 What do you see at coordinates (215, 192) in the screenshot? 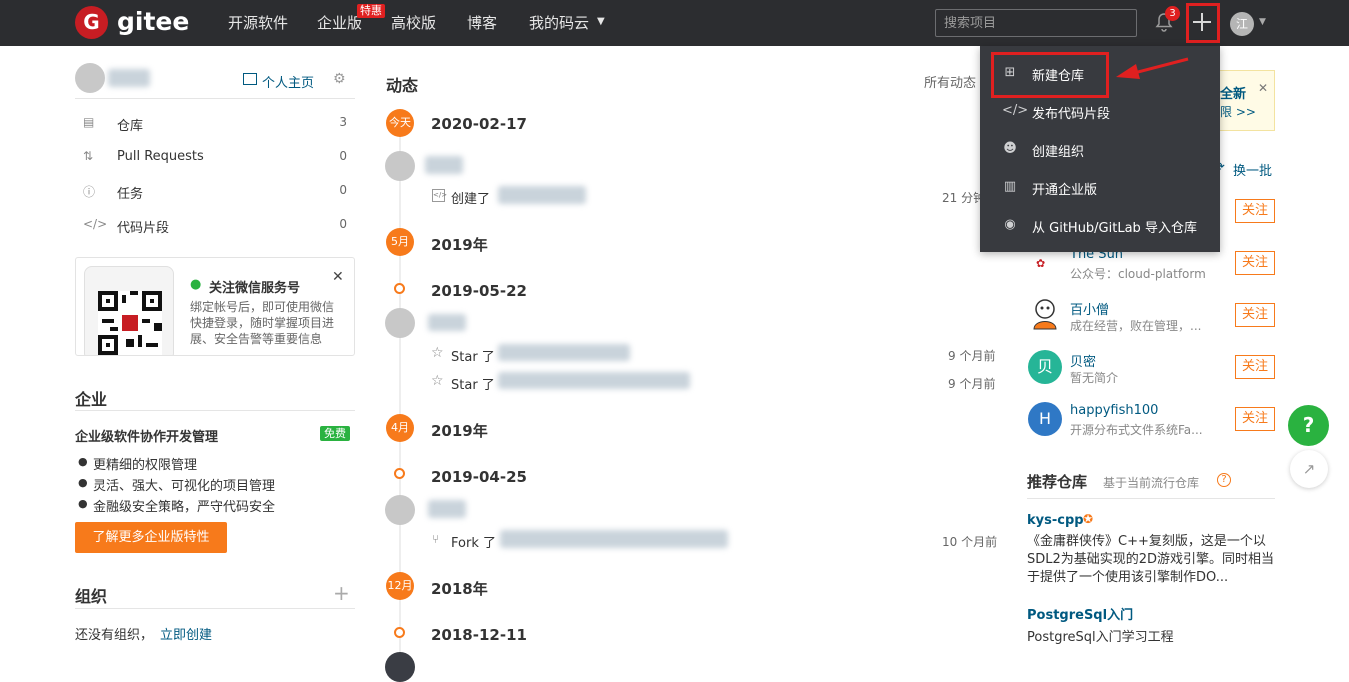
I see `sidebar-item-issues: ⓘ 任务 0` at bounding box center [215, 192].